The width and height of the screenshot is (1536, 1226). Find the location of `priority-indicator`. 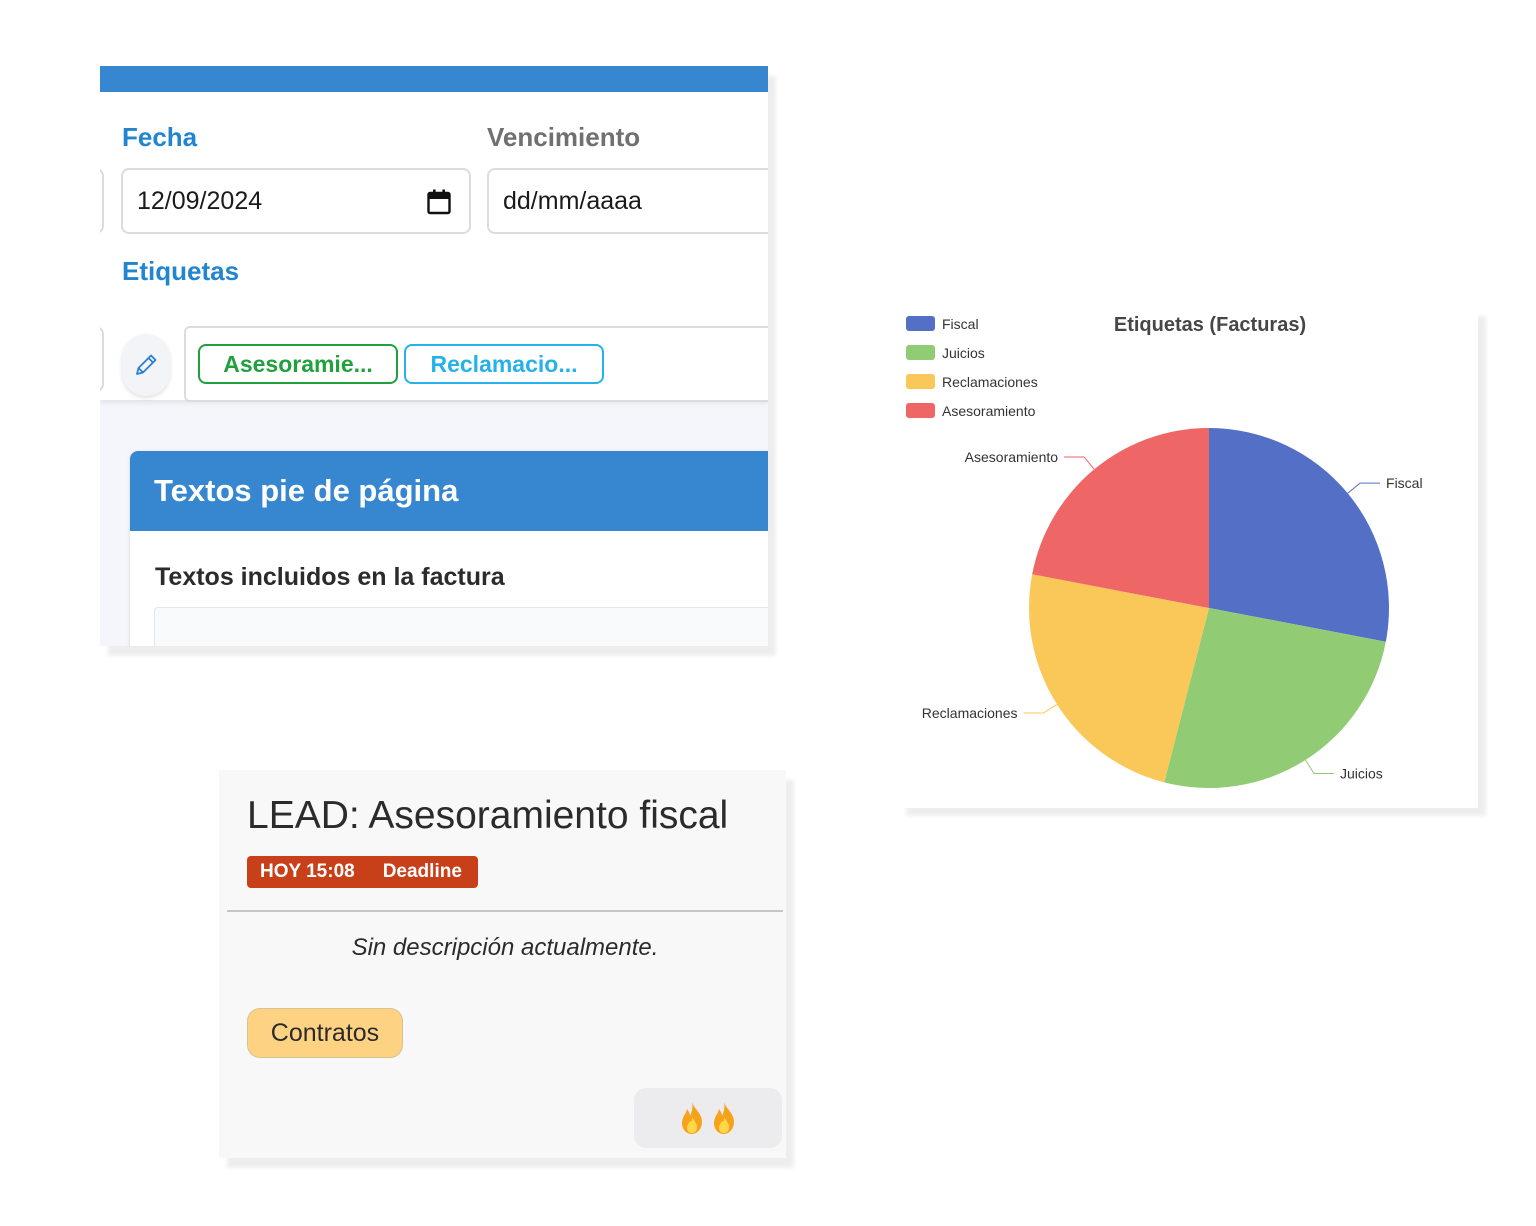

priority-indicator is located at coordinates (708, 1118).